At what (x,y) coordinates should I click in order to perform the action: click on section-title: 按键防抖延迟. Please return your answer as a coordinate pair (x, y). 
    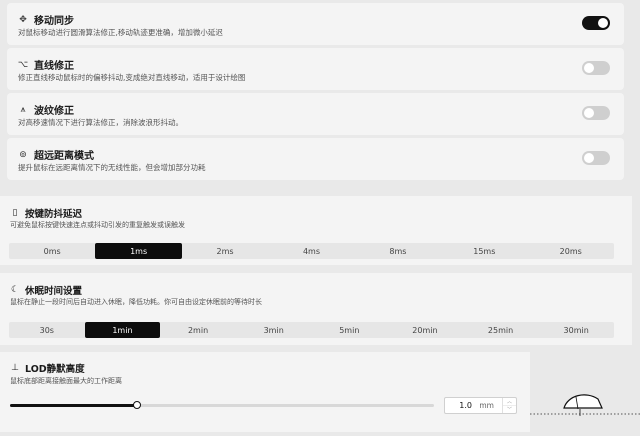
    Looking at the image, I should click on (54, 214).